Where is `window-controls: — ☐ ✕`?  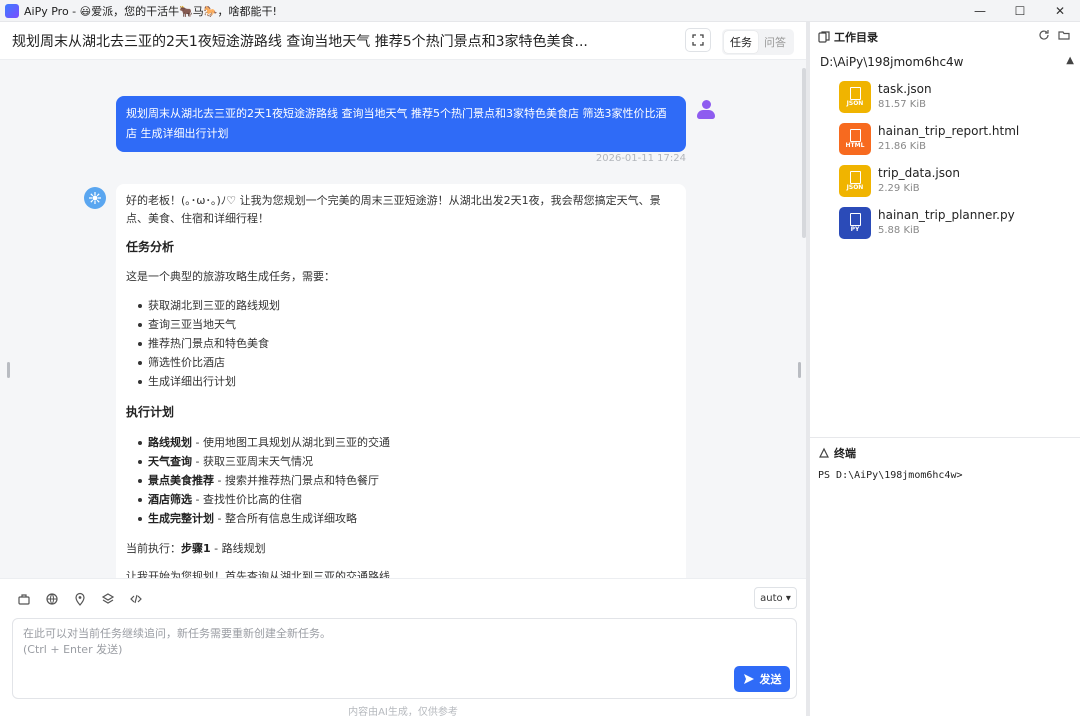
window-controls: — ☐ ✕ is located at coordinates (1020, 11).